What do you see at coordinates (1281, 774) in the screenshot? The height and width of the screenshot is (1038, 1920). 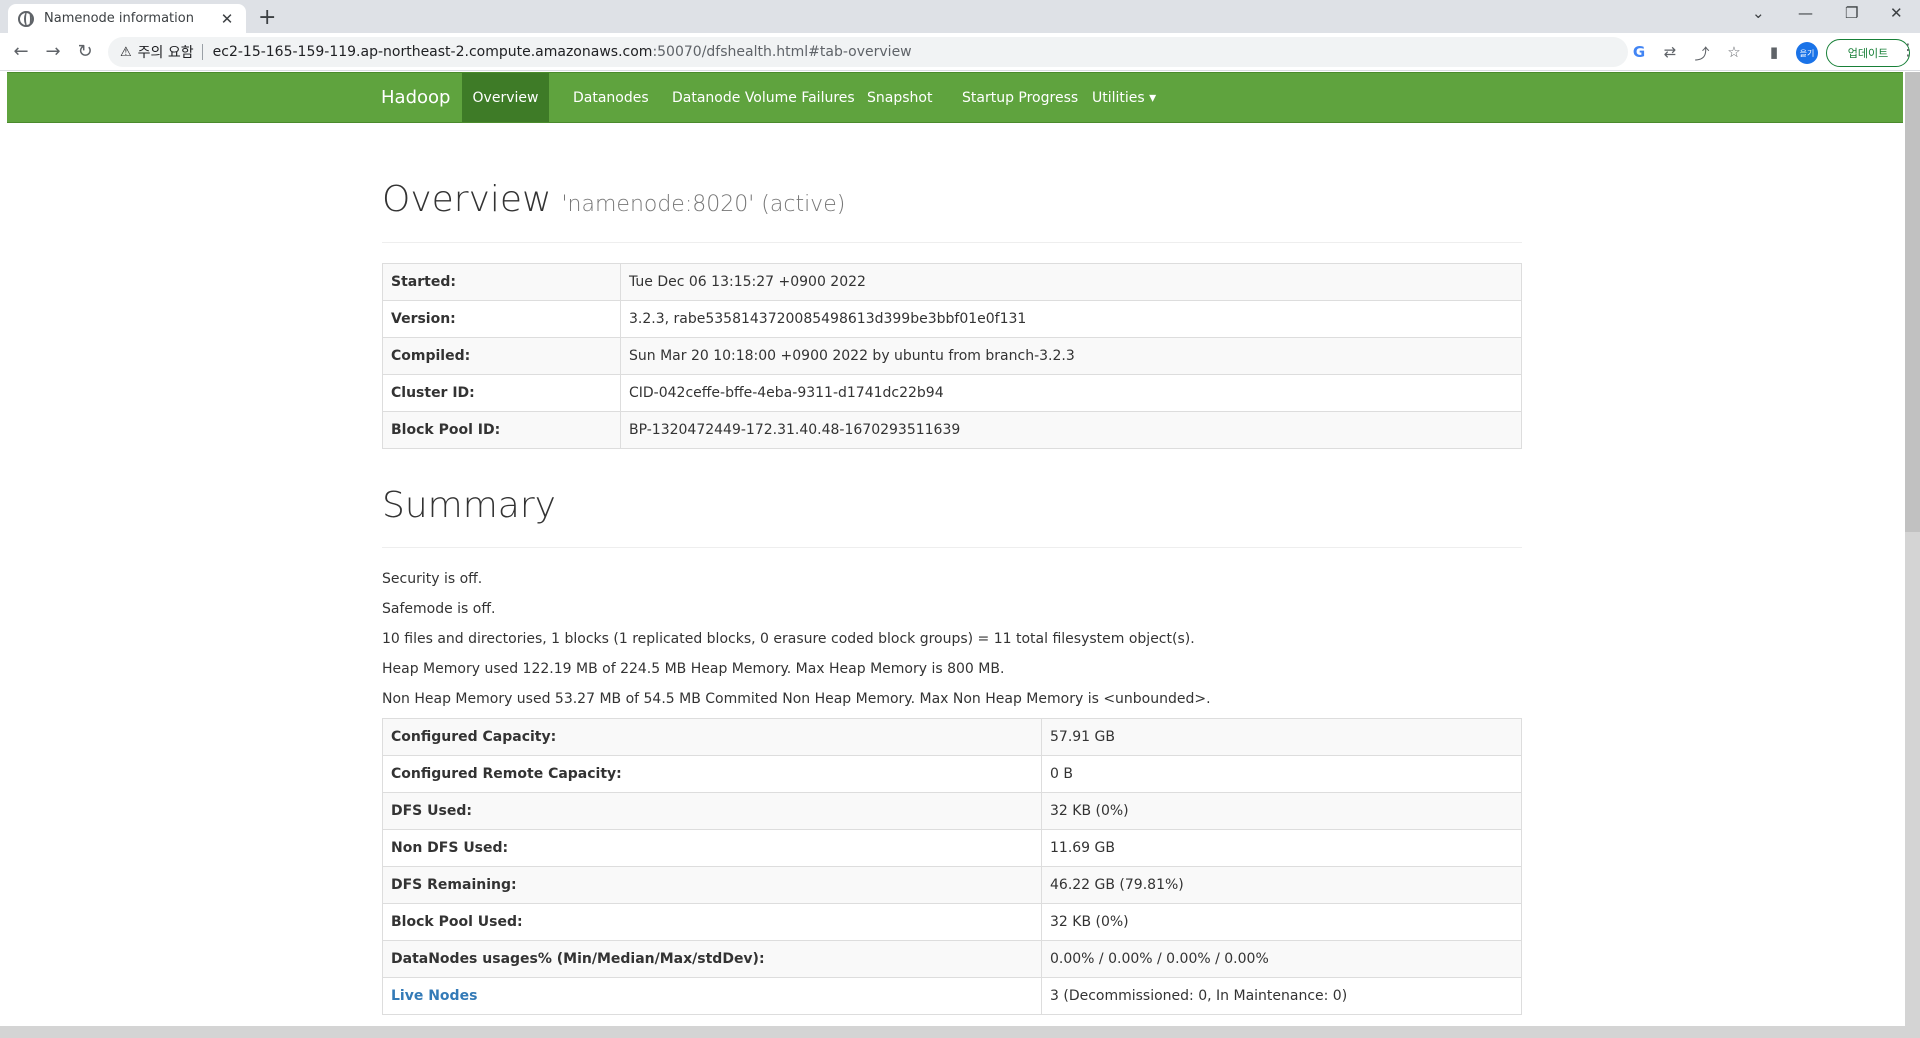 I see `row-value: 0 B` at bounding box center [1281, 774].